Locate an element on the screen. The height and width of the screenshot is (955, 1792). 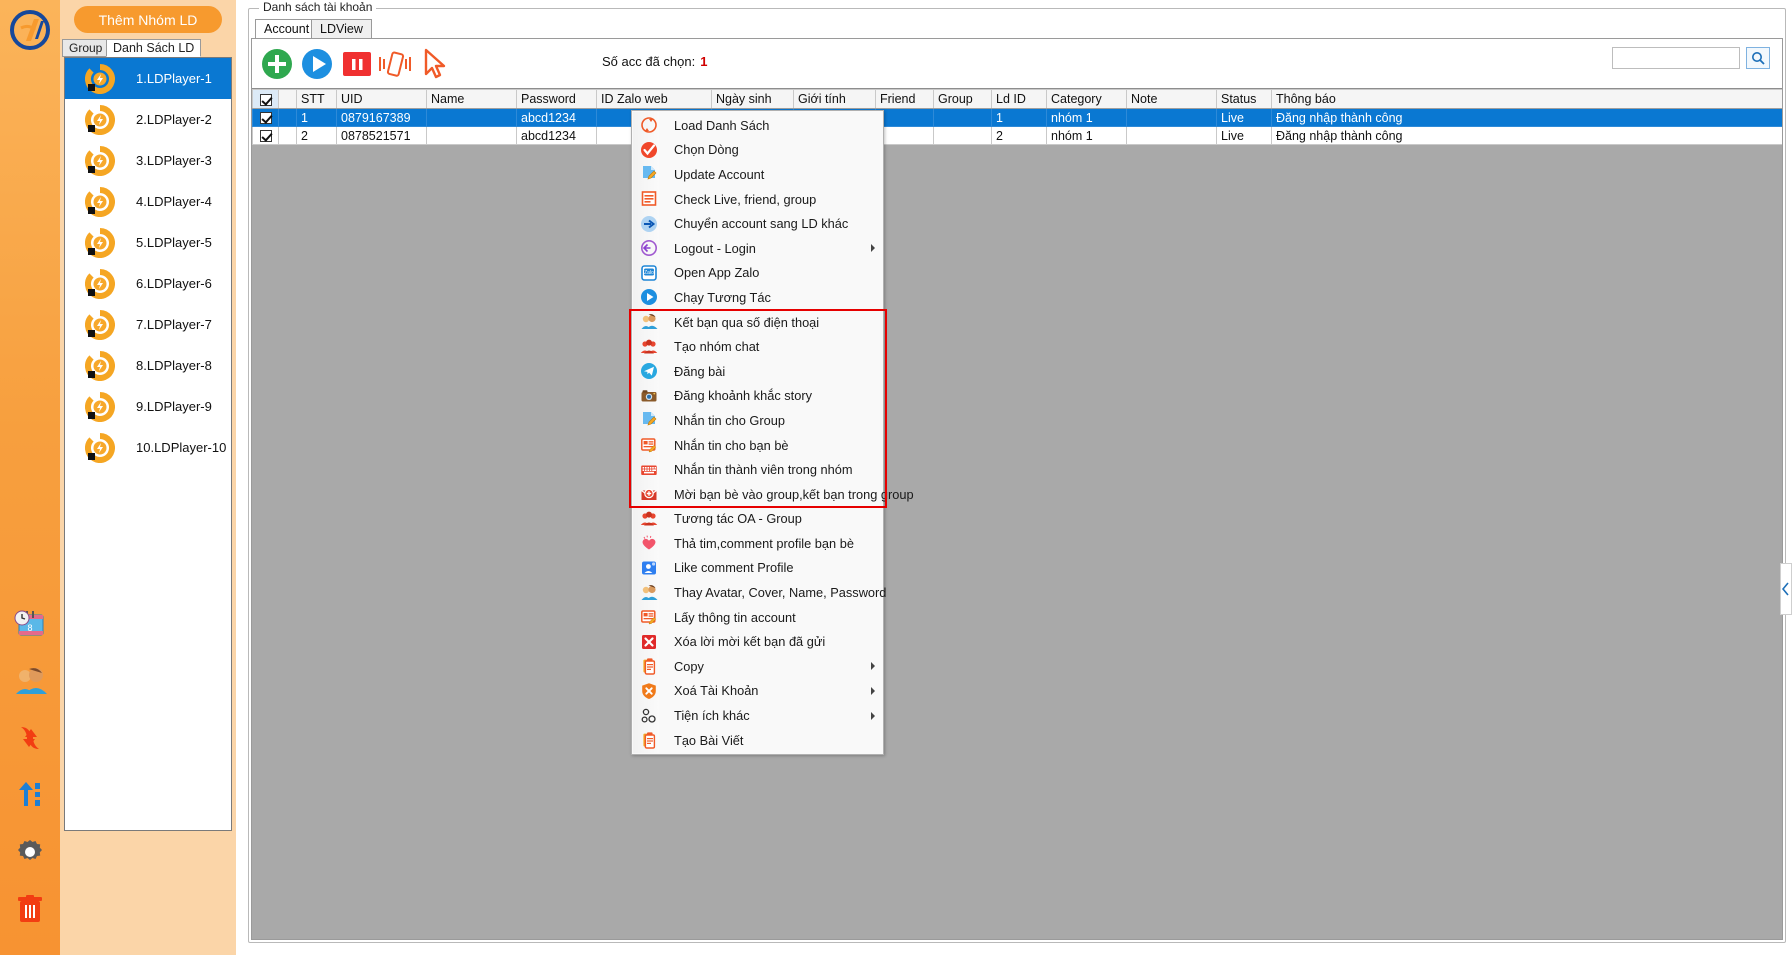
grid-col-header: UID is located at coordinates (381, 99).